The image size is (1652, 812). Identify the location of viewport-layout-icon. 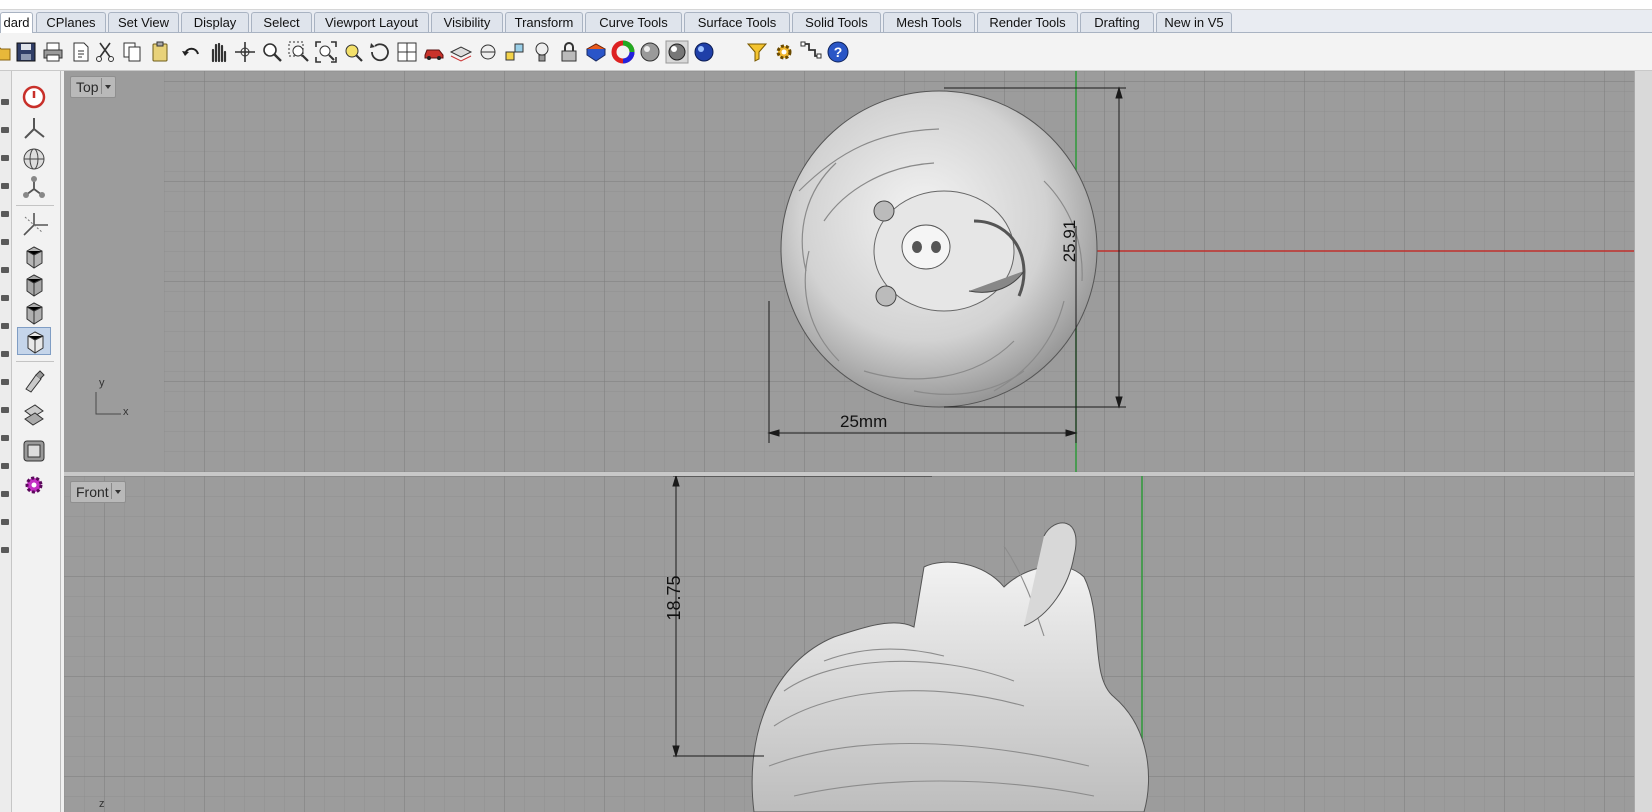
(407, 52).